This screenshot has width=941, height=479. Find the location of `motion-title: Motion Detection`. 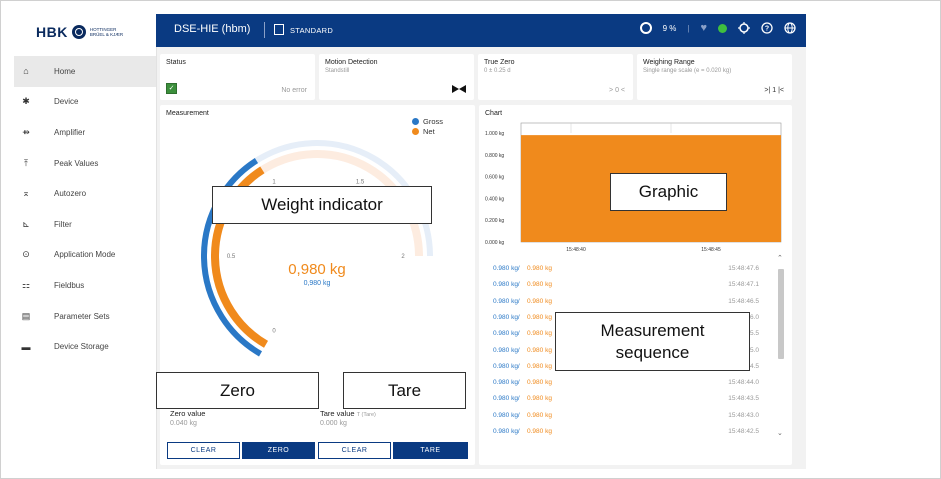

motion-title: Motion Detection is located at coordinates (351, 62).